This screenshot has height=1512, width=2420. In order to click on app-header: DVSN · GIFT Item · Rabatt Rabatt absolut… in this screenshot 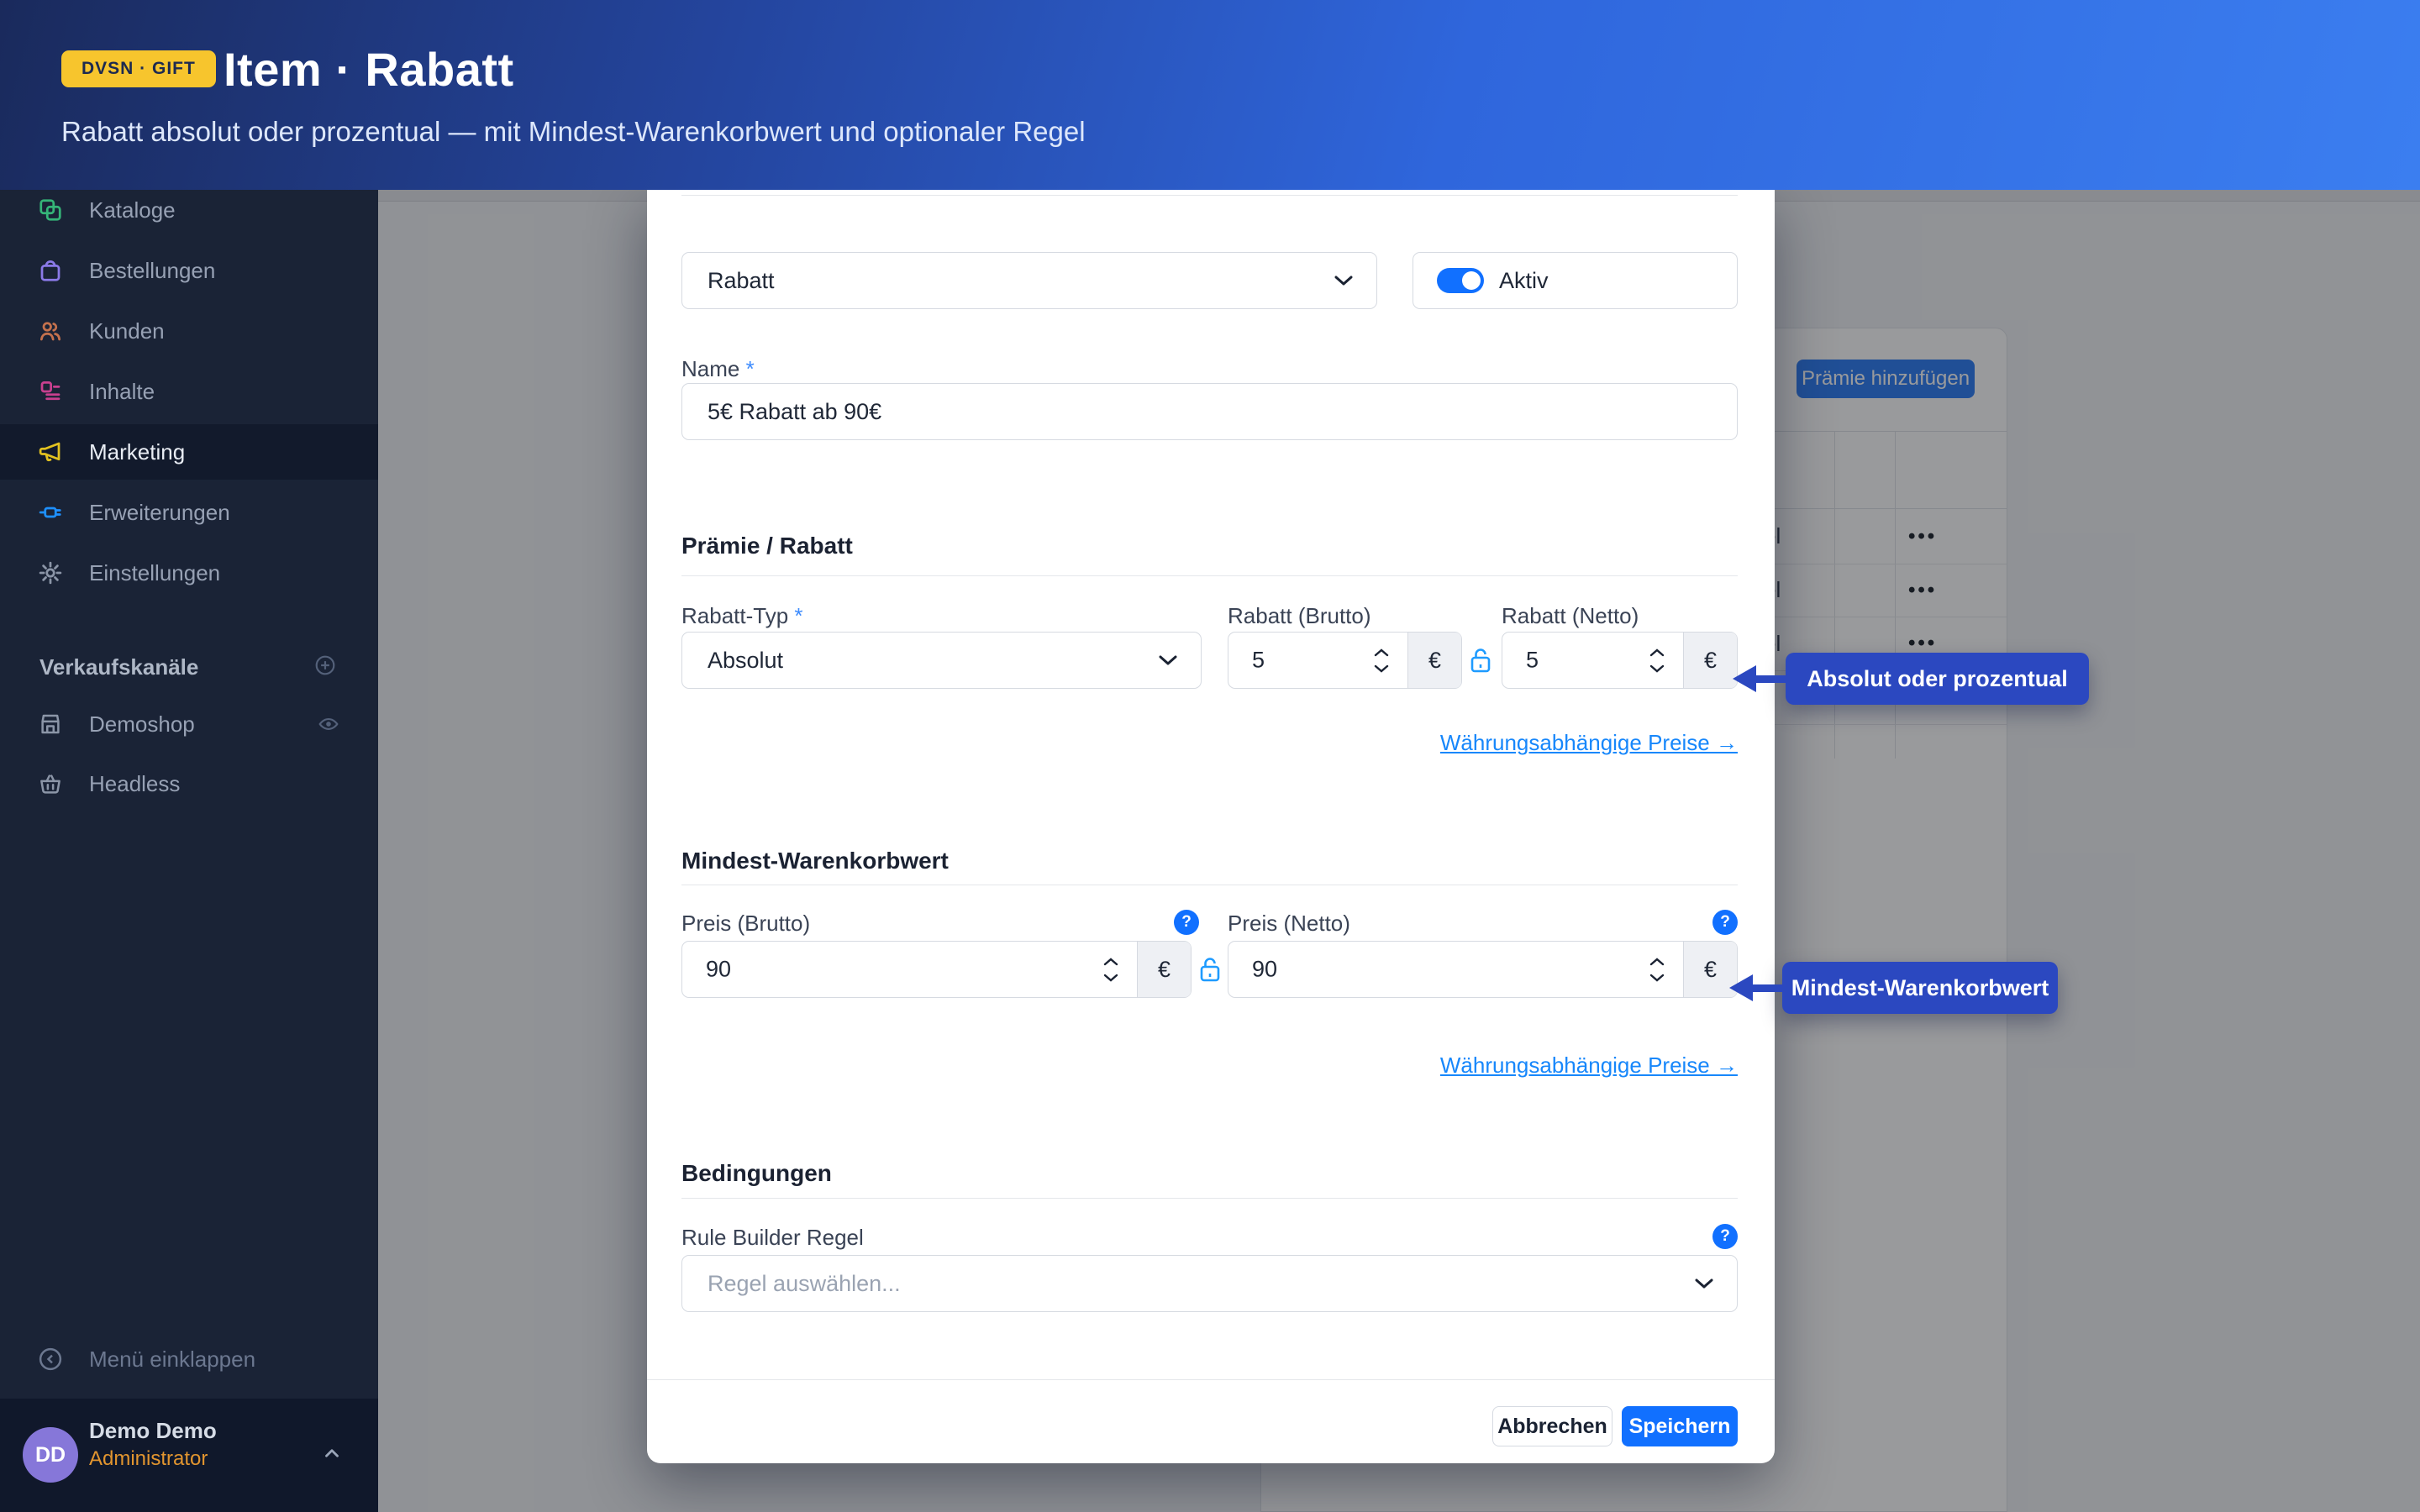, I will do `click(1210, 95)`.